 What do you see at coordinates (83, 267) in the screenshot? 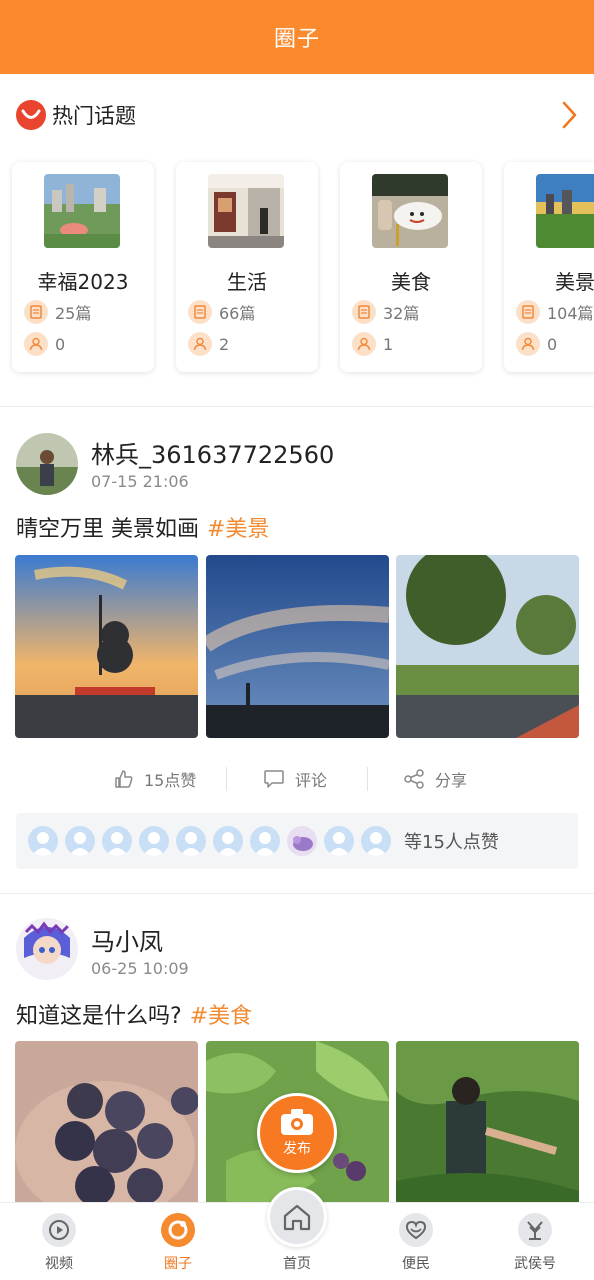
I see `topic-card: 幸福2023 25篇 0` at bounding box center [83, 267].